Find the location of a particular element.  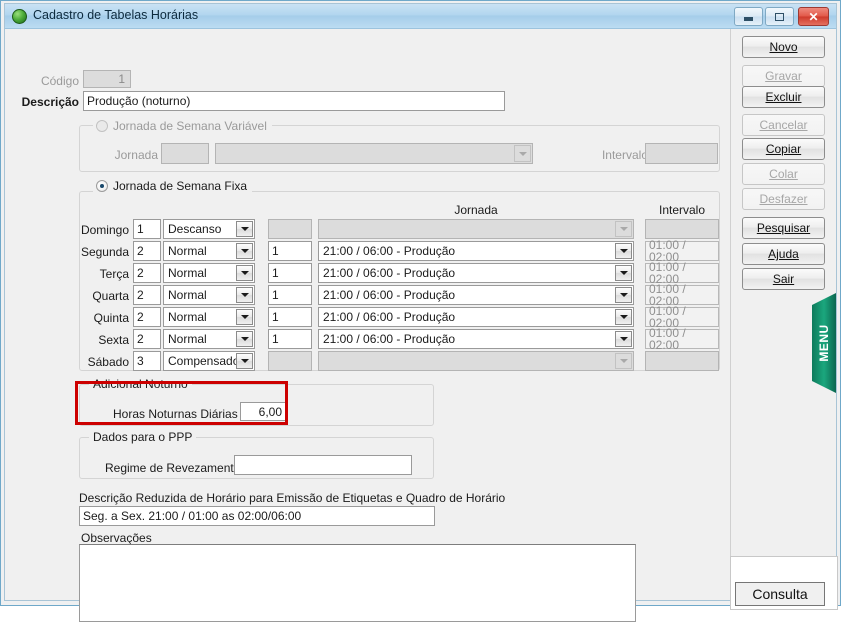

minimize-button is located at coordinates (748, 16).